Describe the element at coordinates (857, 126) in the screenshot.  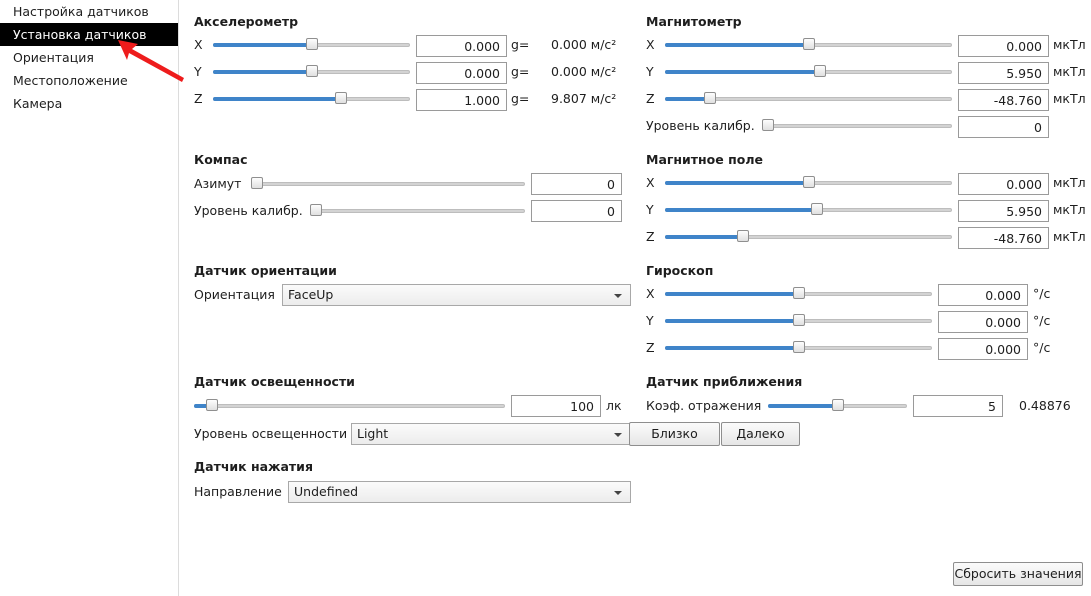
I see `mag-calib-slider` at that location.